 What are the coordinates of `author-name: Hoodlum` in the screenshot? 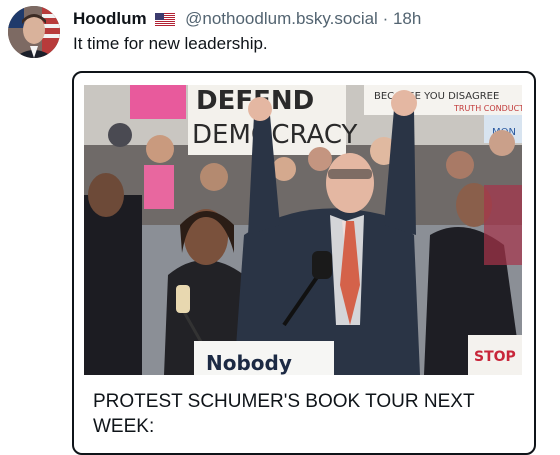 It's located at (110, 18).